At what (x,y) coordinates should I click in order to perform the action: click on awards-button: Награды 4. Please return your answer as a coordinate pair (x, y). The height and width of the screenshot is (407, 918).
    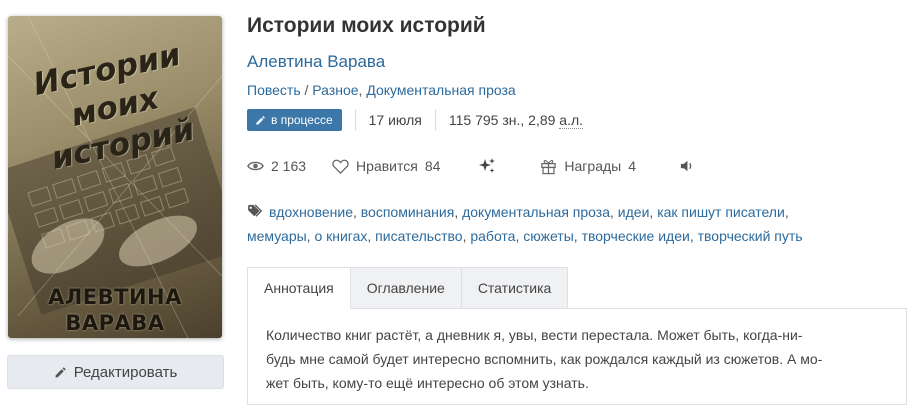
    Looking at the image, I should click on (588, 166).